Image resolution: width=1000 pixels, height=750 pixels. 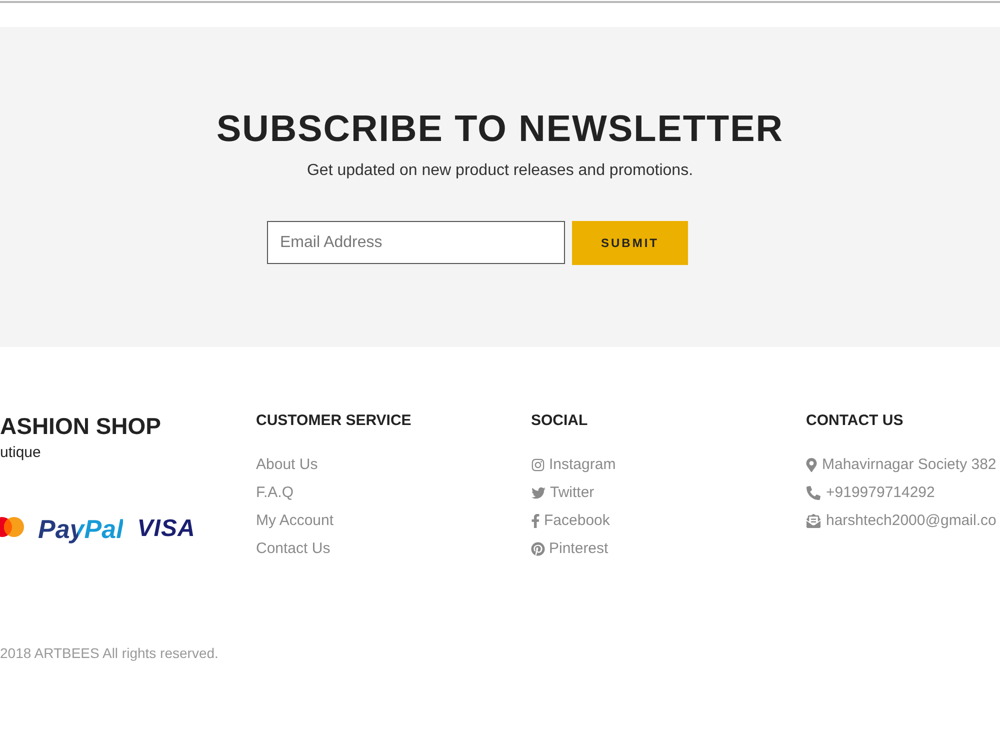 I want to click on email-input: Email Address, so click(x=416, y=242).